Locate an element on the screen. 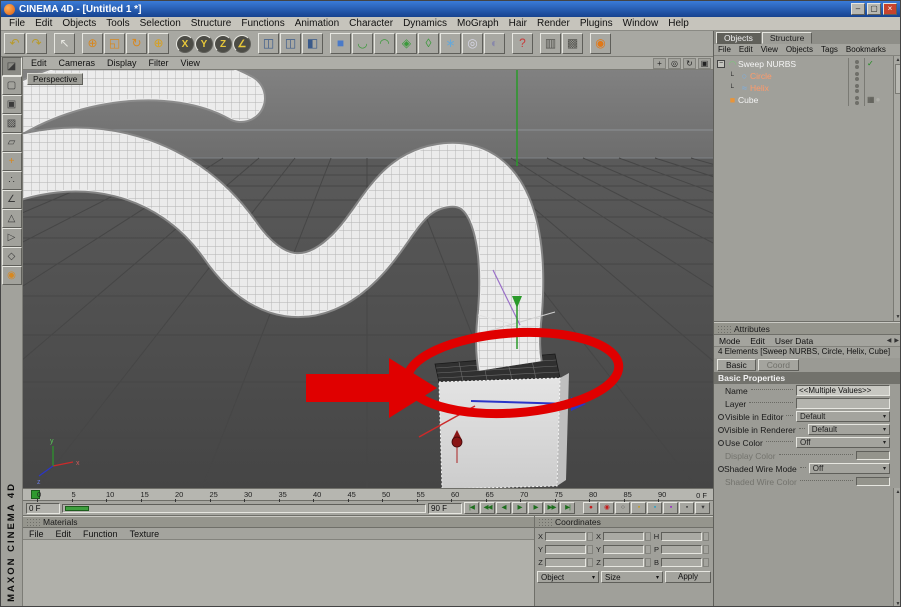 The height and width of the screenshot is (607, 901). coord-field-size-x is located at coordinates (623, 536).